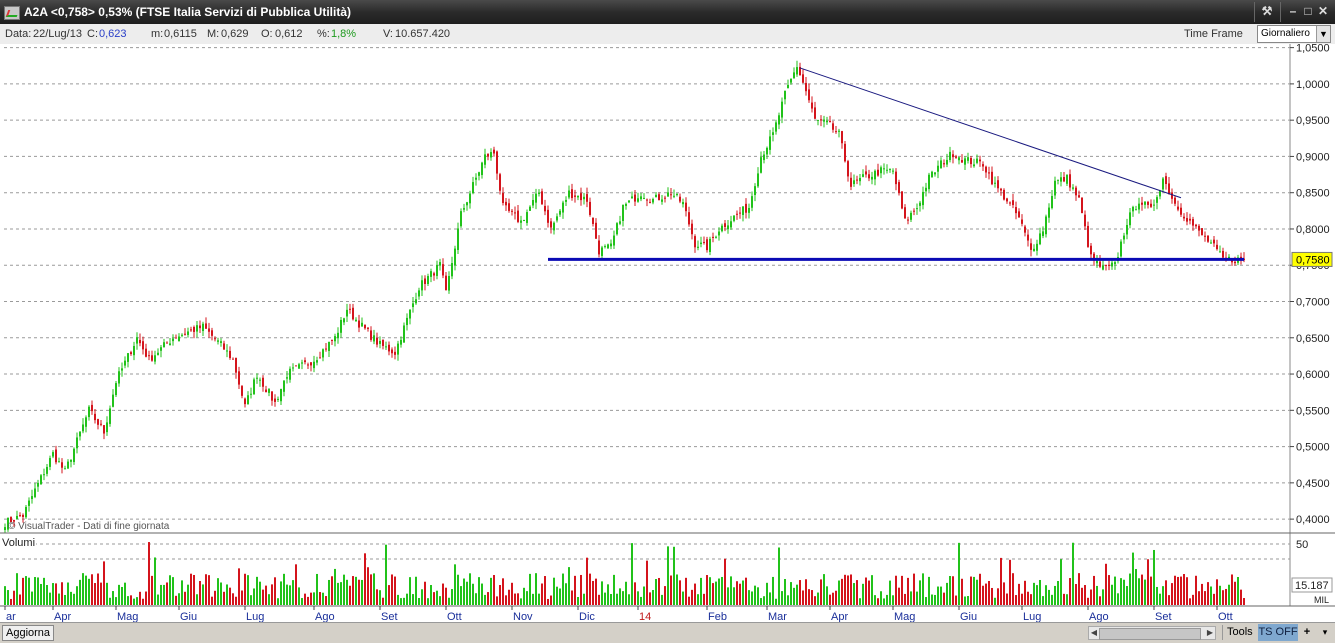 Image resolution: width=1335 pixels, height=643 pixels. What do you see at coordinates (1213, 34) in the screenshot?
I see `timeframe-label: Time Frame` at bounding box center [1213, 34].